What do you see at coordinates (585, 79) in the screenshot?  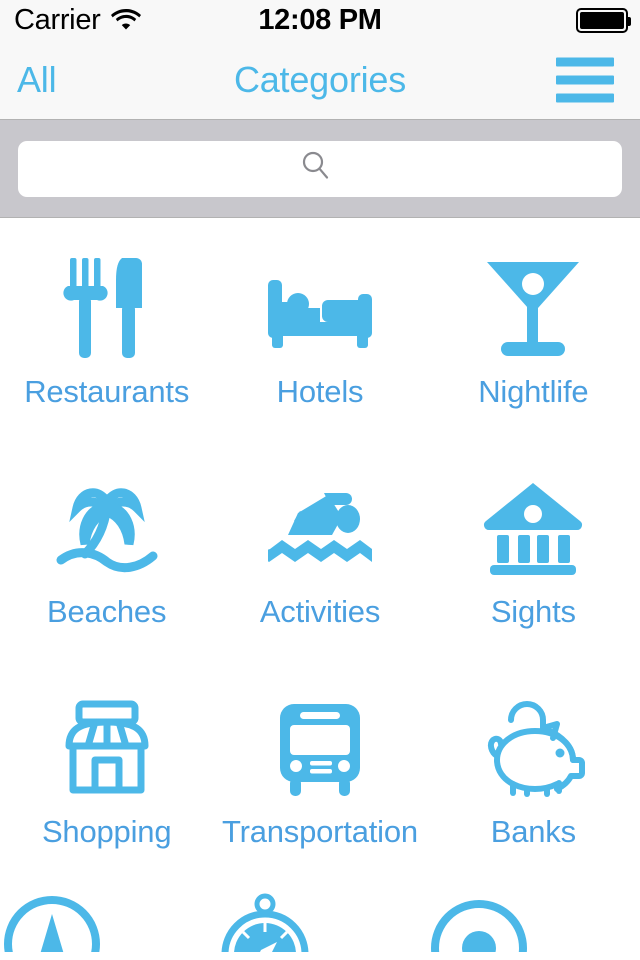 I see `hamburger-menu-icon` at bounding box center [585, 79].